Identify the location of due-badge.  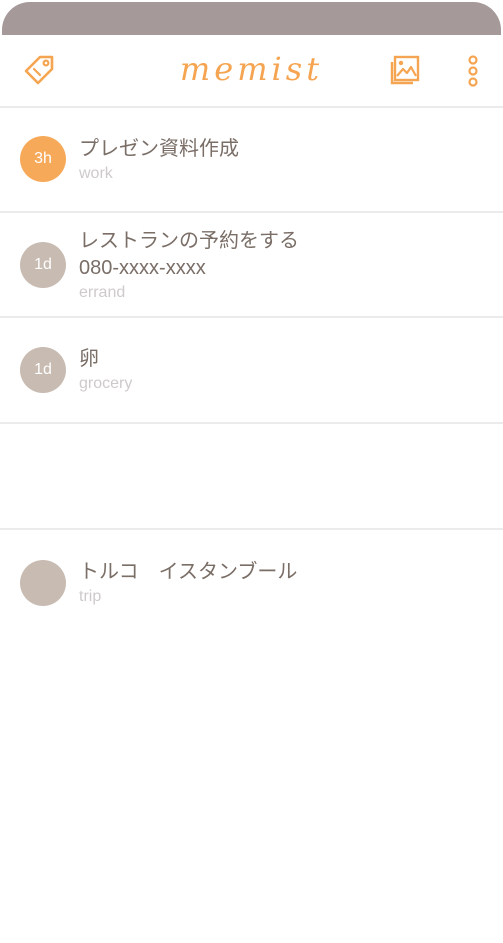
(43, 583).